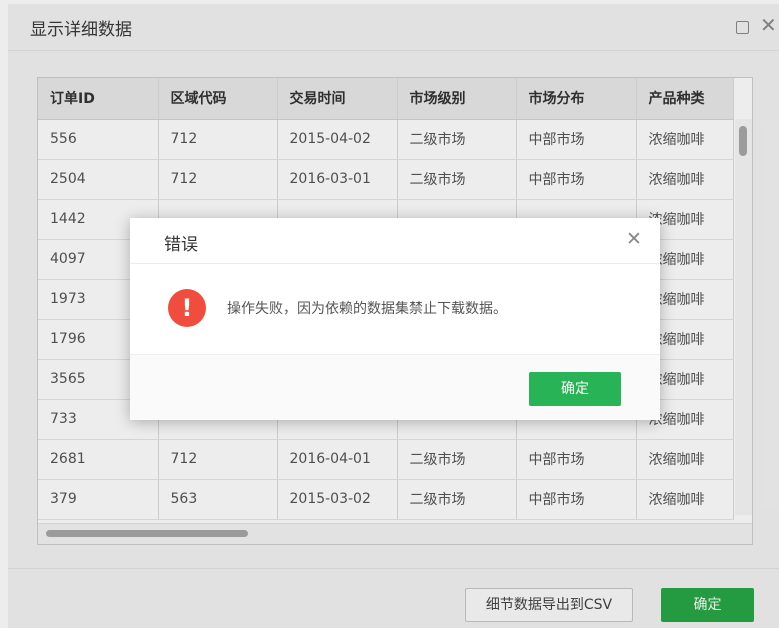  What do you see at coordinates (181, 245) in the screenshot?
I see `error-modal-title: 错误` at bounding box center [181, 245].